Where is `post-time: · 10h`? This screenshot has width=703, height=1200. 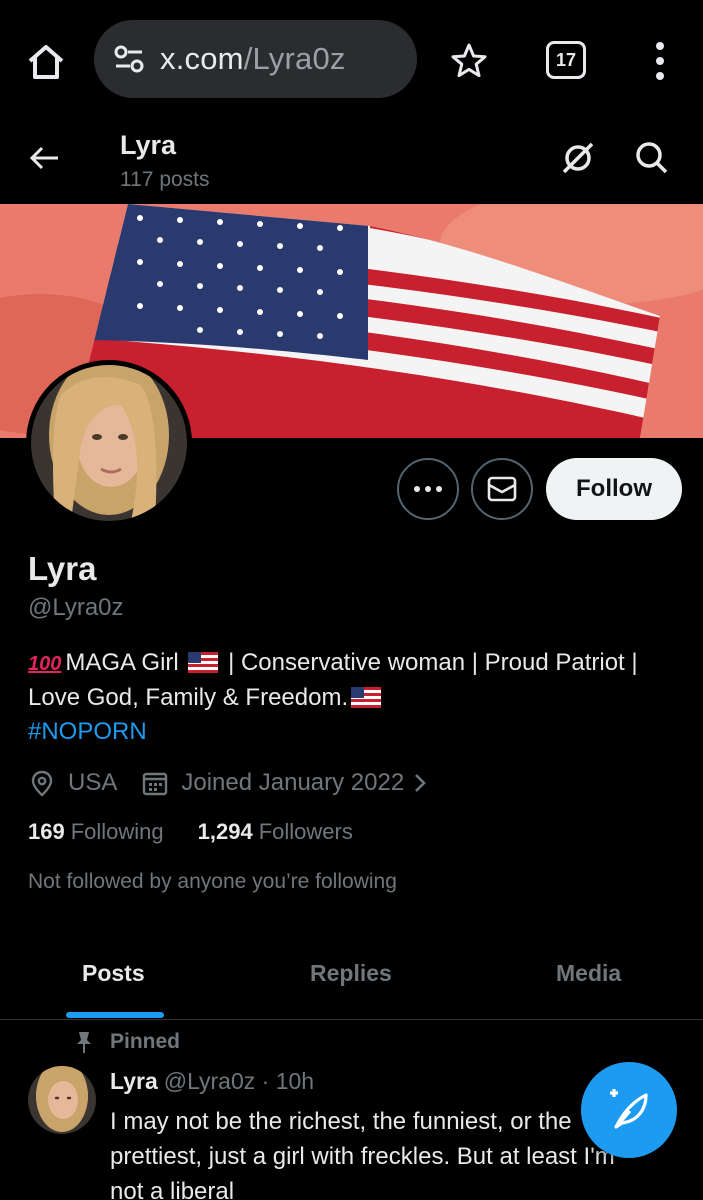 post-time: · 10h is located at coordinates (288, 1081).